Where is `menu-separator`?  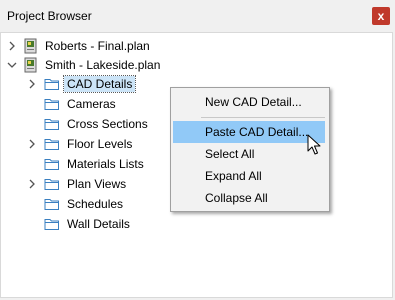 menu-separator is located at coordinates (263, 117).